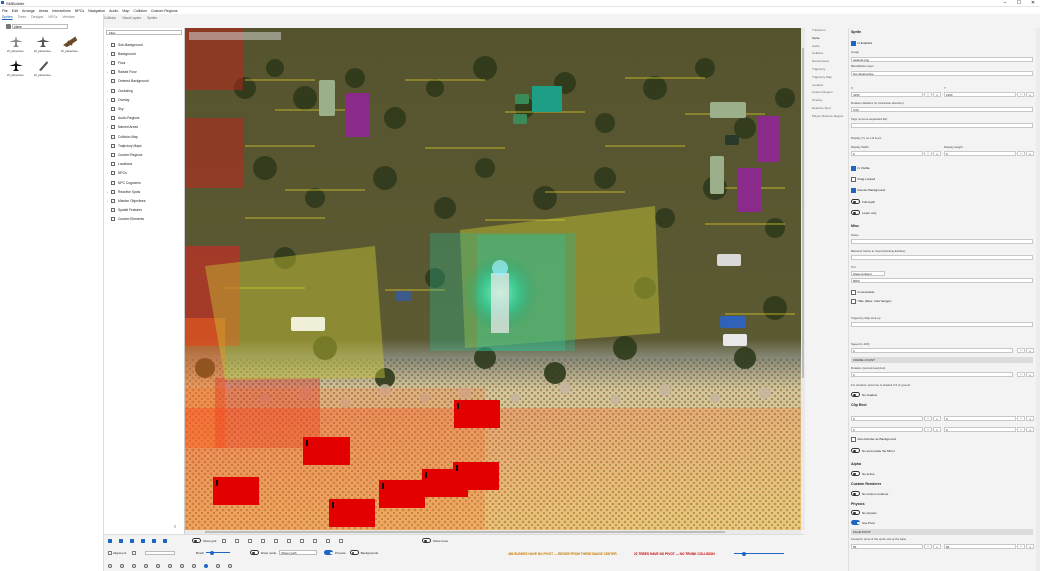 The height and width of the screenshot is (571, 1040). I want to click on maximize-icon: ☐, so click(1019, 3).